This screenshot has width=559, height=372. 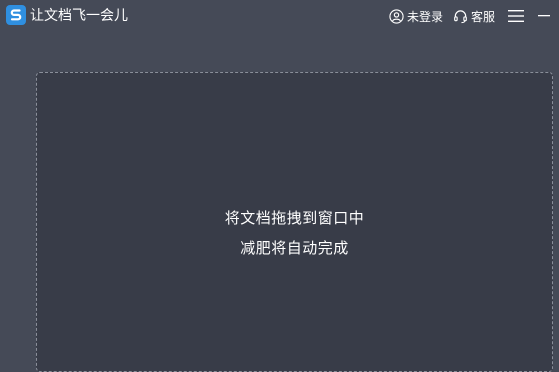 I want to click on minimize-button, so click(x=544, y=16).